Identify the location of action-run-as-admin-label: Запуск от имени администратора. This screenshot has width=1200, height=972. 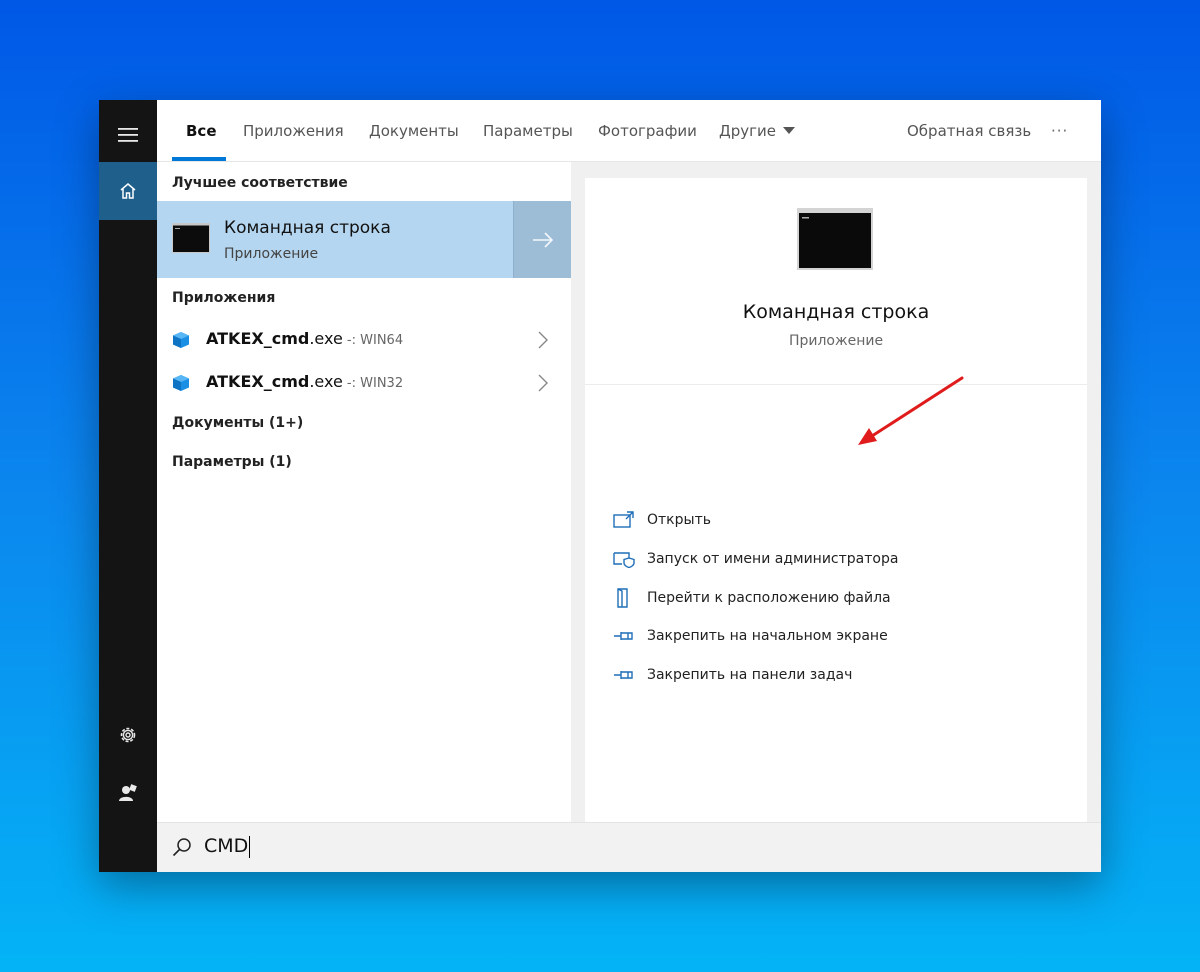
(773, 559).